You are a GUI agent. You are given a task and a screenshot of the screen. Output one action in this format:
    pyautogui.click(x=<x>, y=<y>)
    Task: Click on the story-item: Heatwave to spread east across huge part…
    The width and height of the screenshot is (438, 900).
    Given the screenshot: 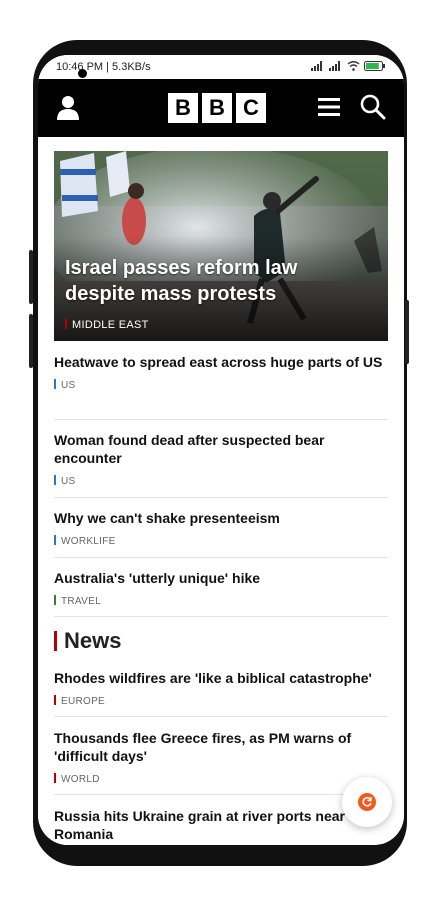 What is the action you would take?
    pyautogui.click(x=221, y=372)
    